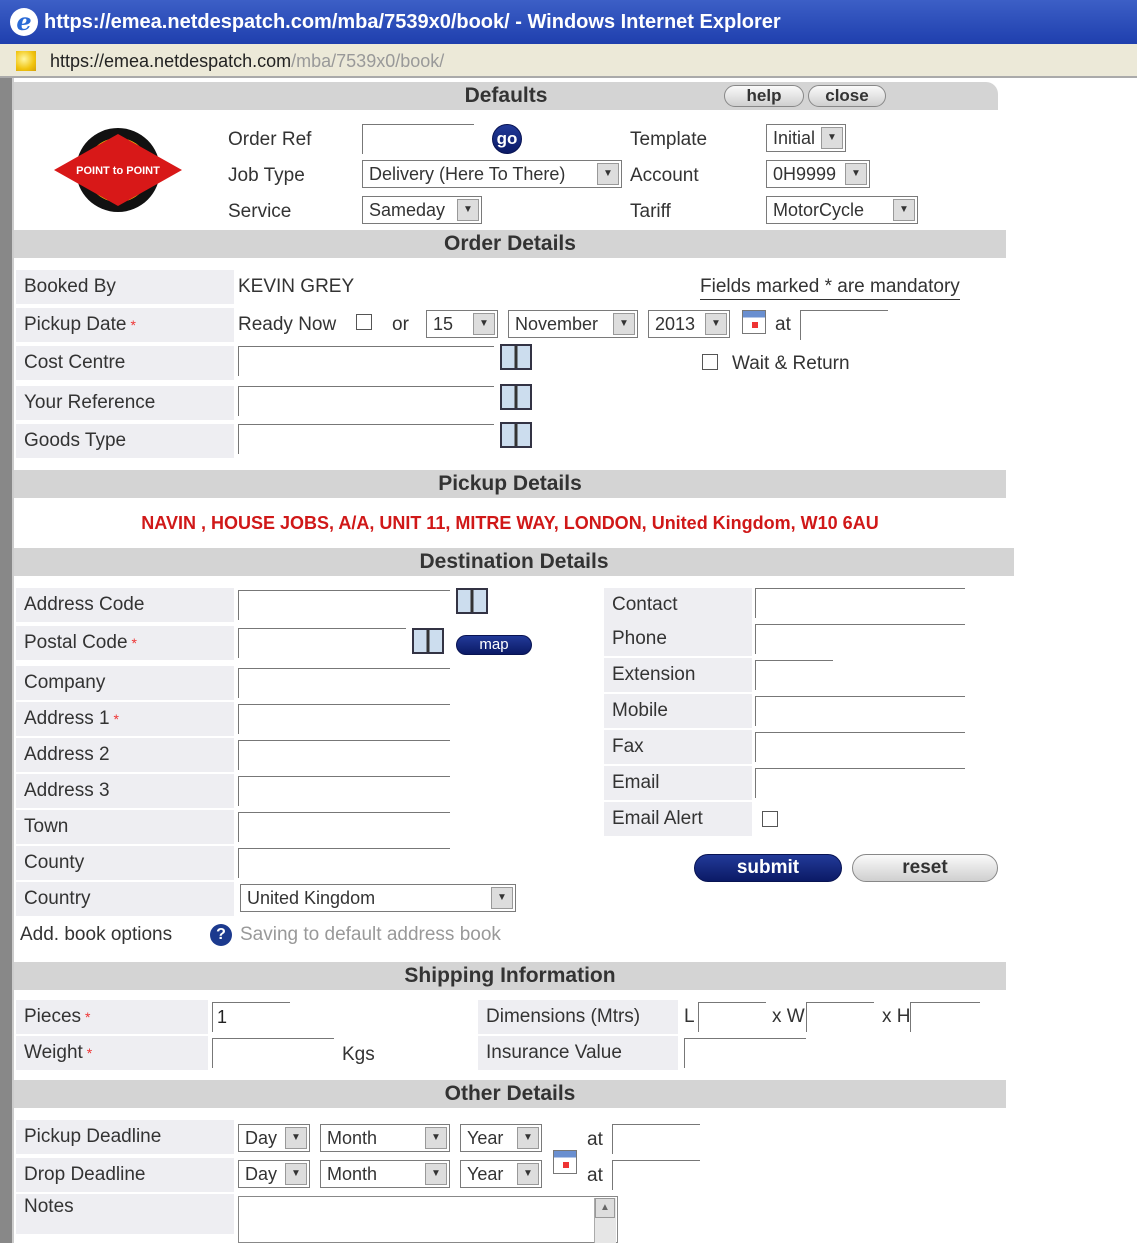 The width and height of the screenshot is (1137, 1243). Describe the element at coordinates (805, 174) in the screenshot. I see `account-value: 0H9999` at that location.